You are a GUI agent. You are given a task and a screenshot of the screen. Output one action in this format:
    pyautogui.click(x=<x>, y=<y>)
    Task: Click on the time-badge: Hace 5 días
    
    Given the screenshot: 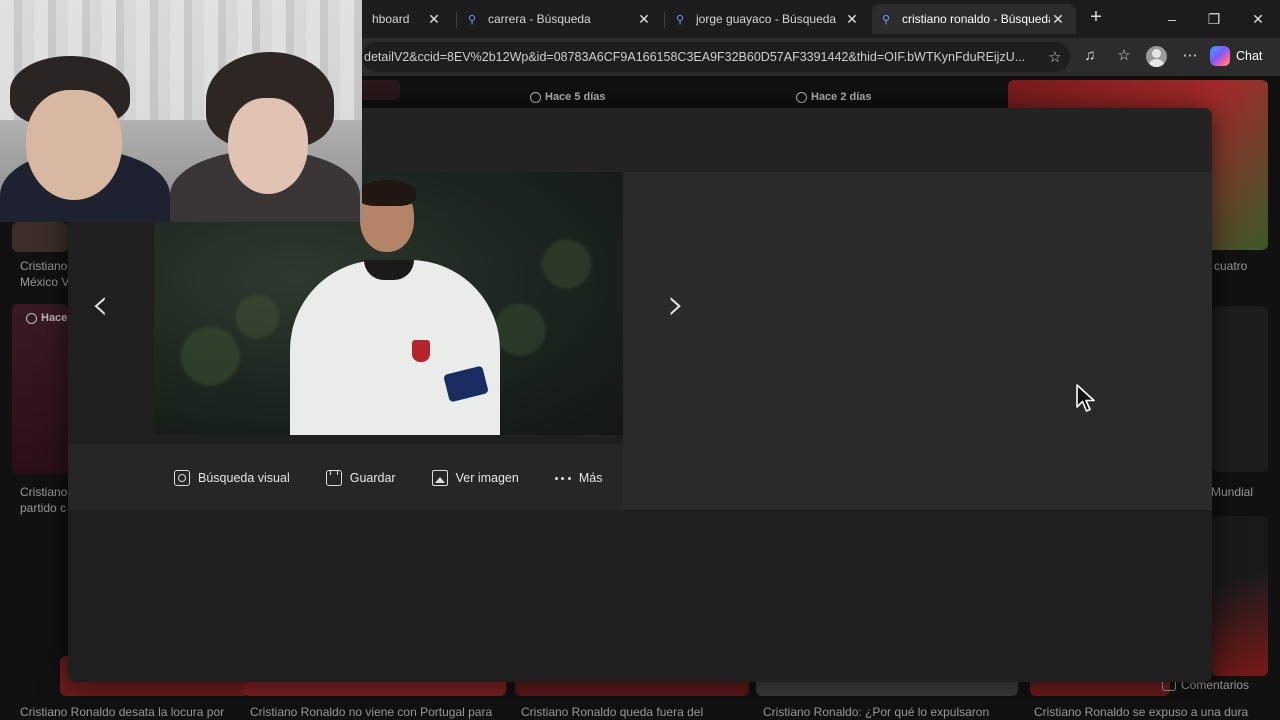 What is the action you would take?
    pyautogui.click(x=568, y=97)
    